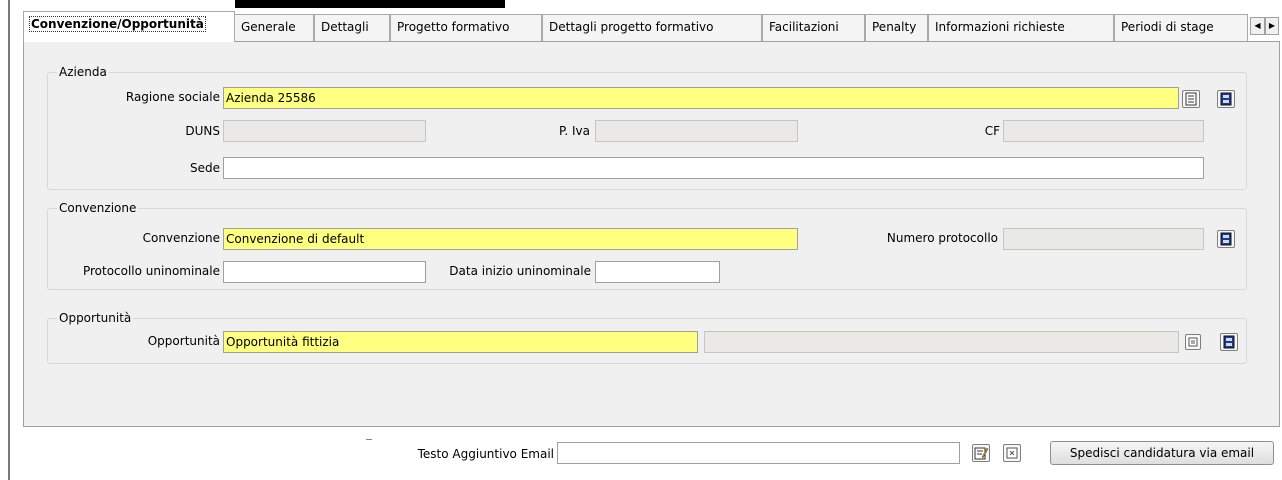 Image resolution: width=1282 pixels, height=480 pixels. Describe the element at coordinates (324, 131) in the screenshot. I see `duns-field` at that location.